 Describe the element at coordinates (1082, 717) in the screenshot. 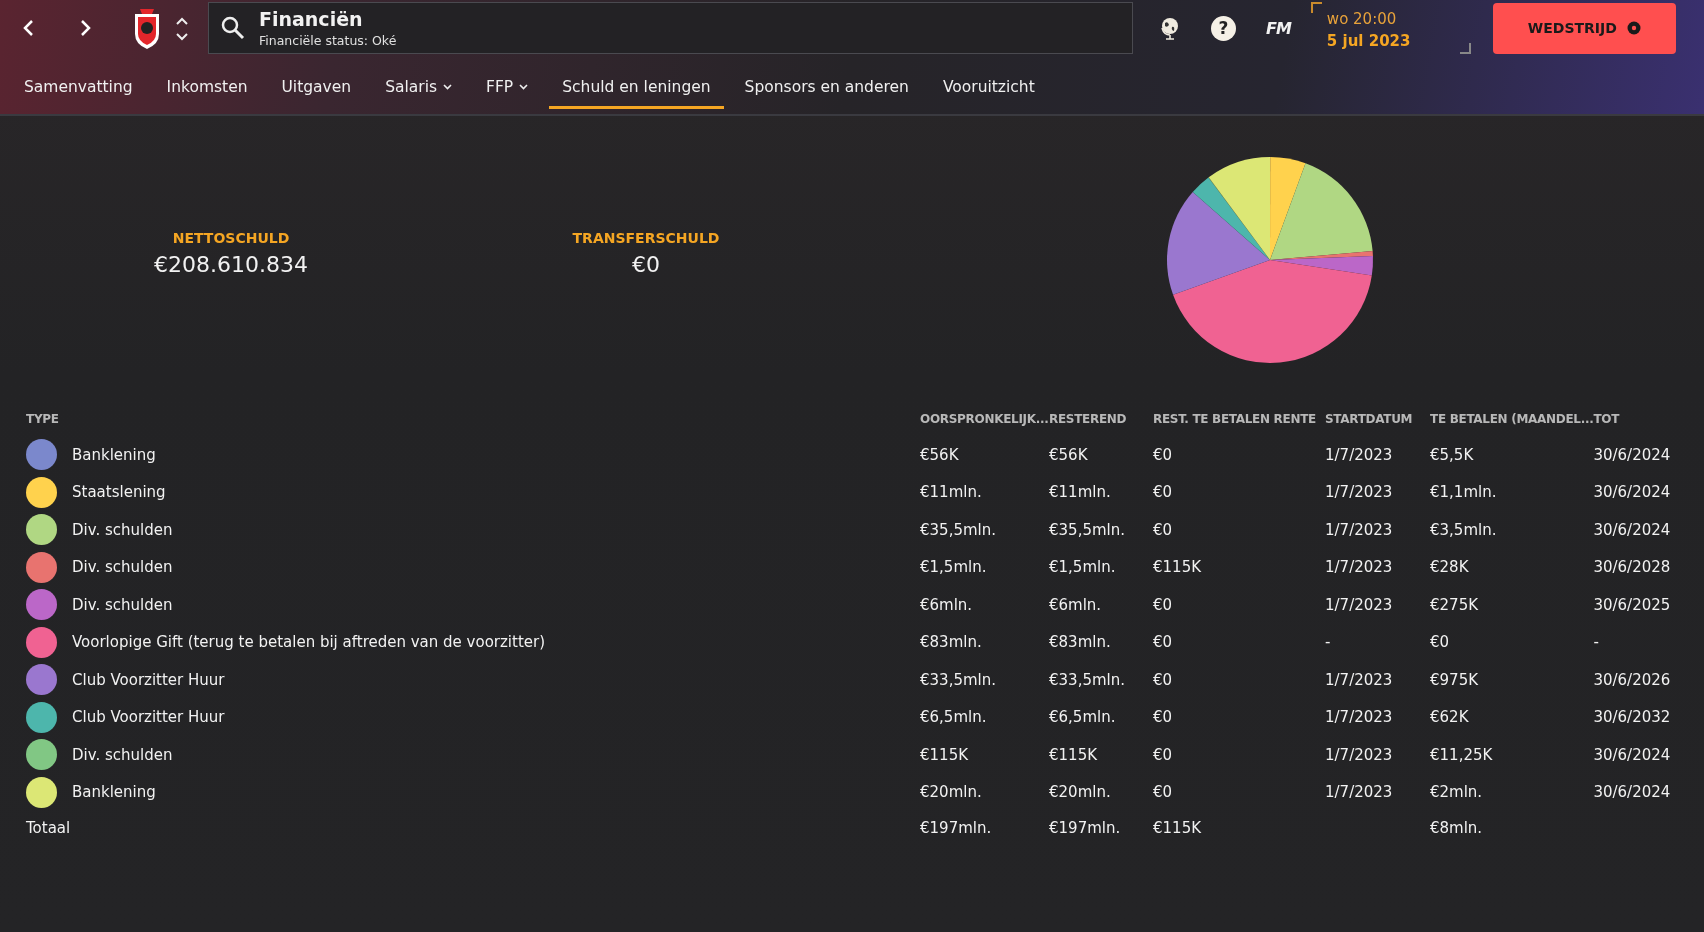

I see `table-cell: €6,5mln.` at that location.